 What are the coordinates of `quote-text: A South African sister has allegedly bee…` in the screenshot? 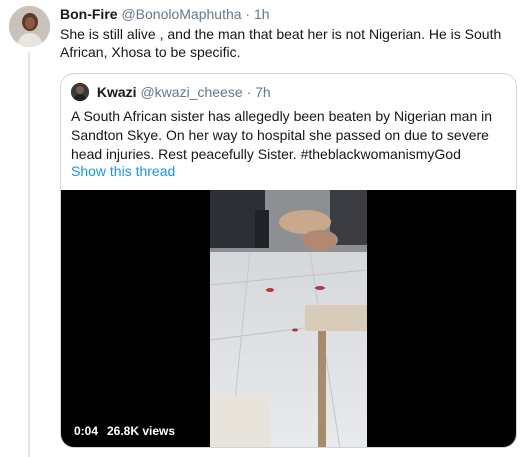 It's located at (282, 135).